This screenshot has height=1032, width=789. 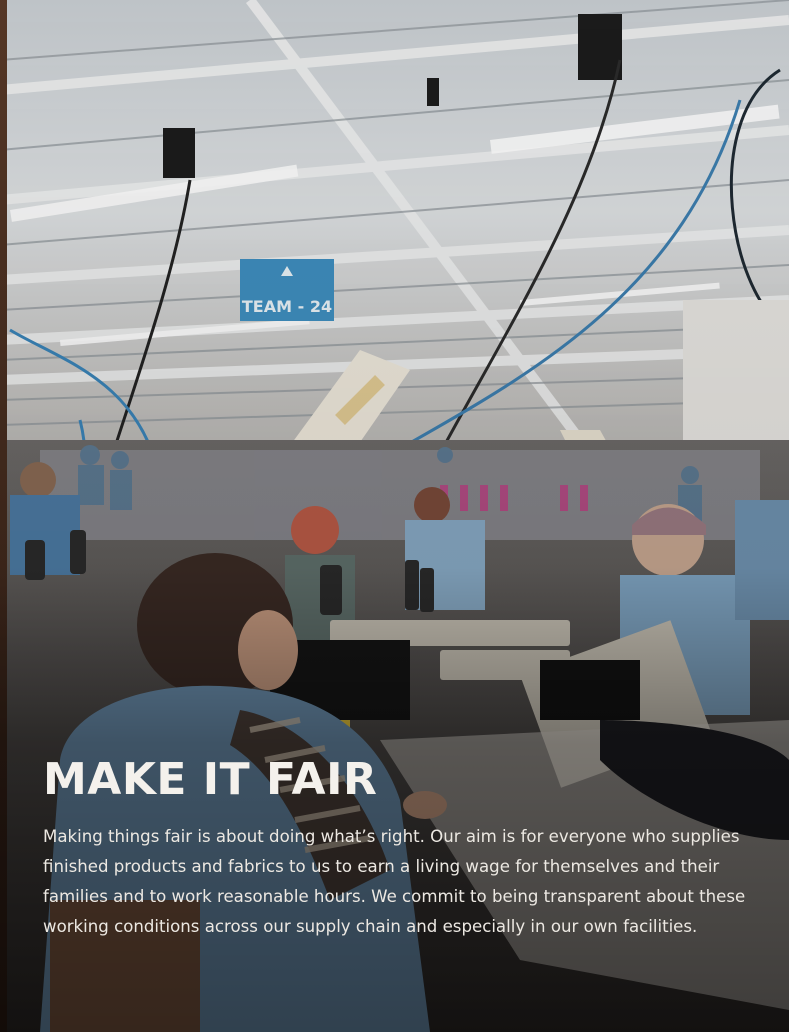 I want to click on page-title: MAKE IT FAIR, so click(x=210, y=779).